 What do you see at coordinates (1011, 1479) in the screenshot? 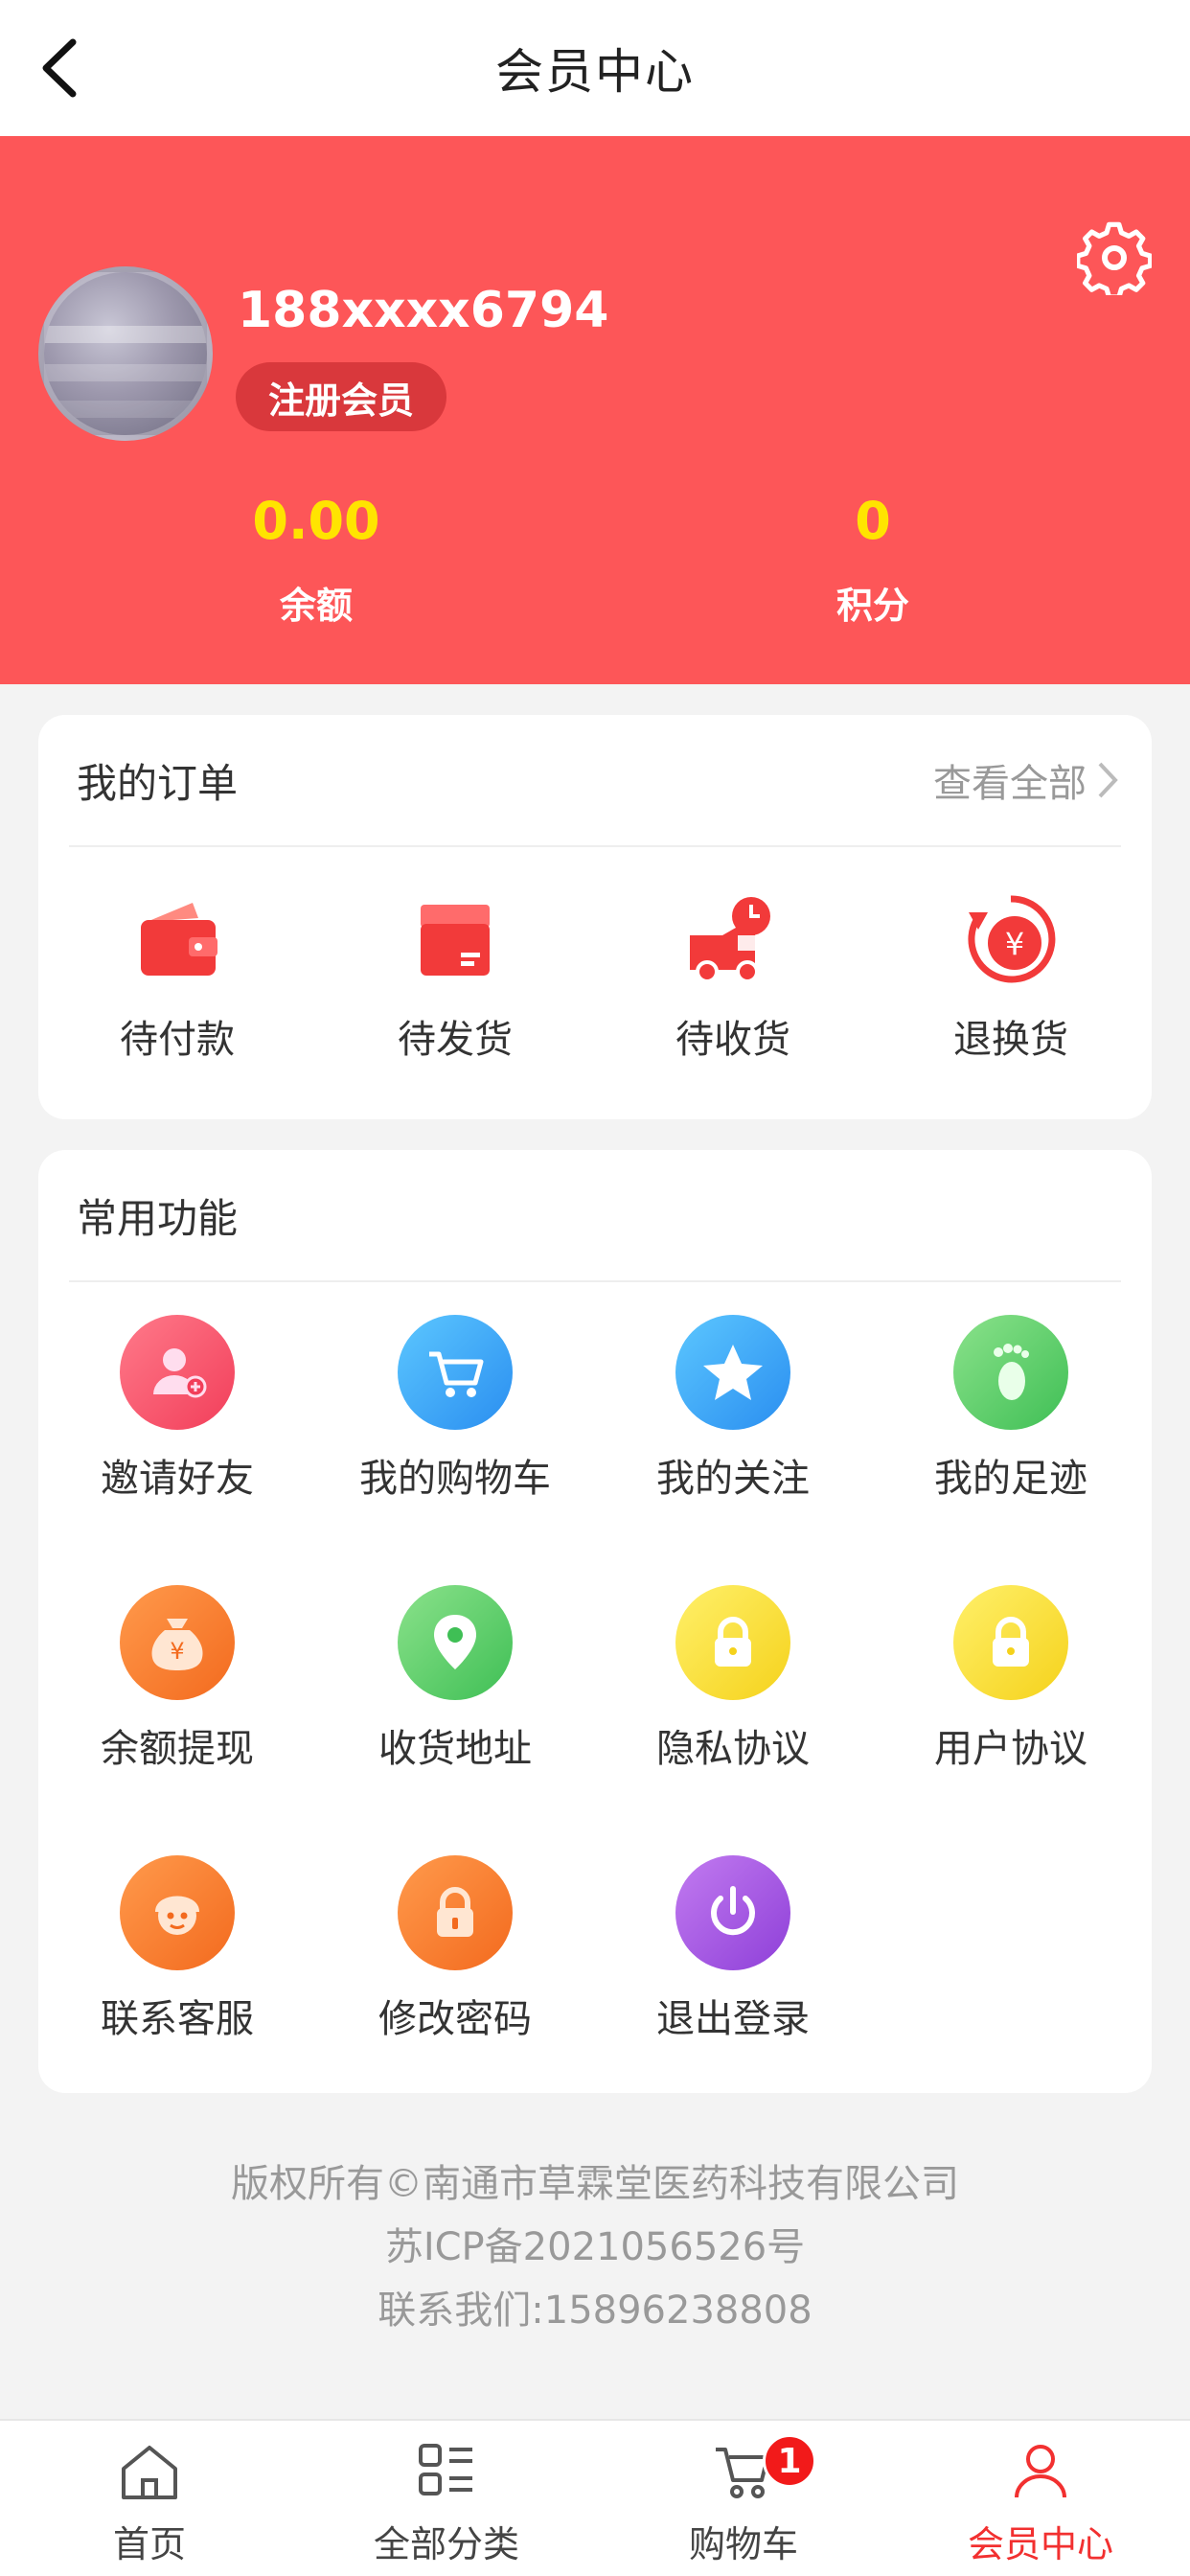
I see `function-label: 我的足迹` at bounding box center [1011, 1479].